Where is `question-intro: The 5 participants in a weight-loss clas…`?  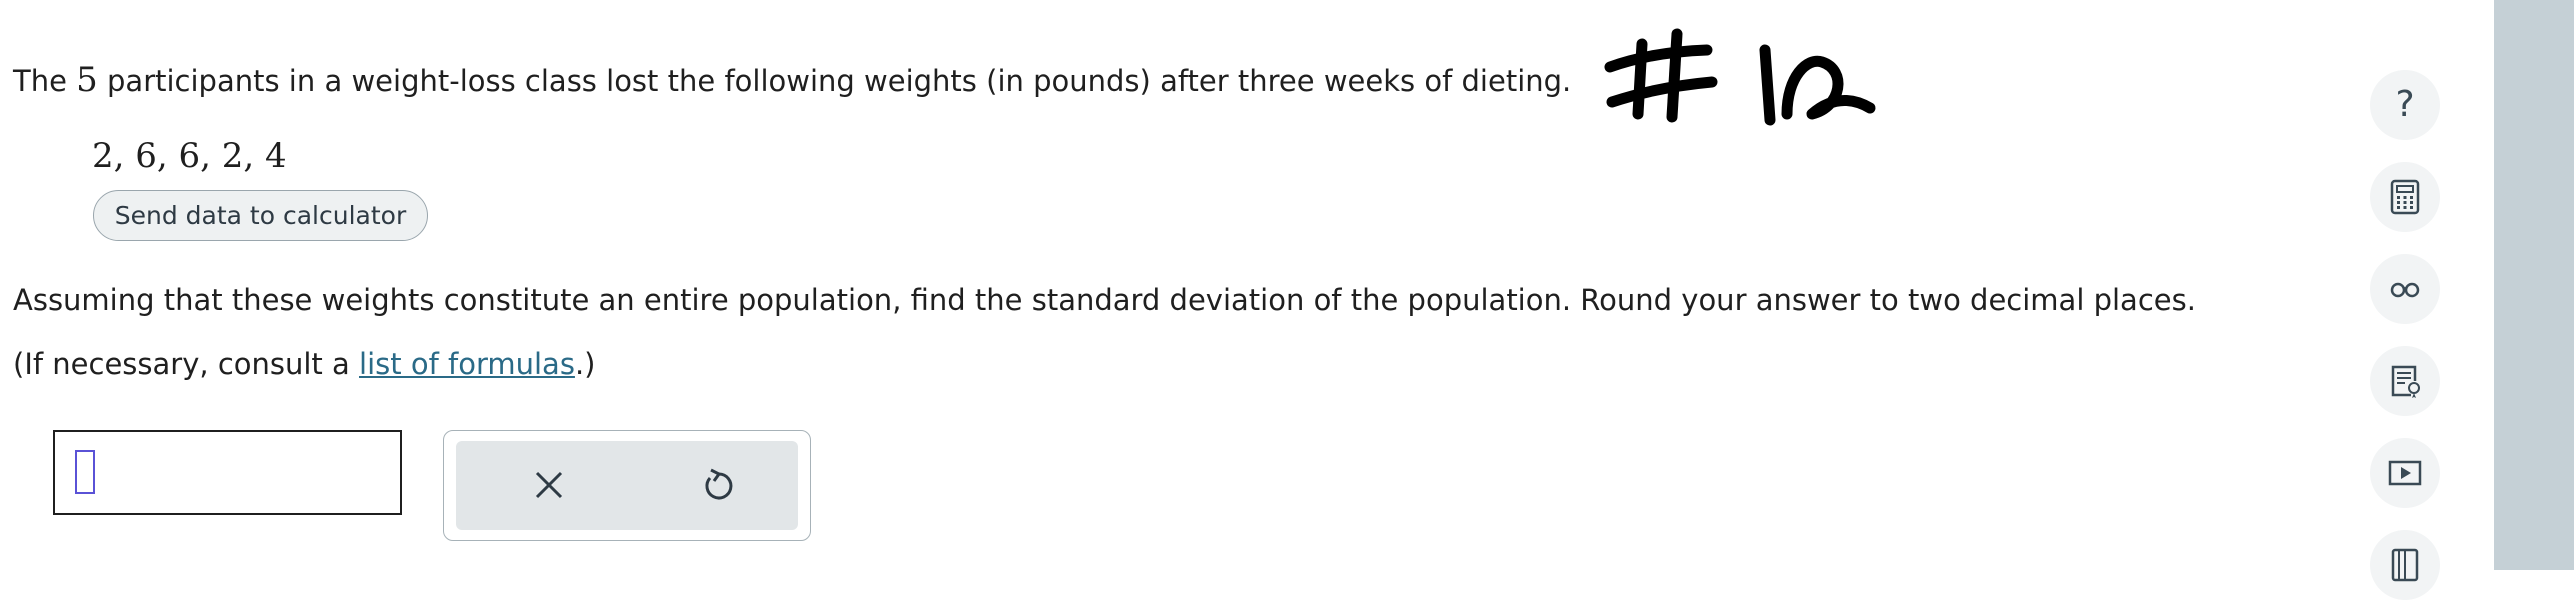
question-intro: The 5 participants in a weight-loss clas… is located at coordinates (792, 80).